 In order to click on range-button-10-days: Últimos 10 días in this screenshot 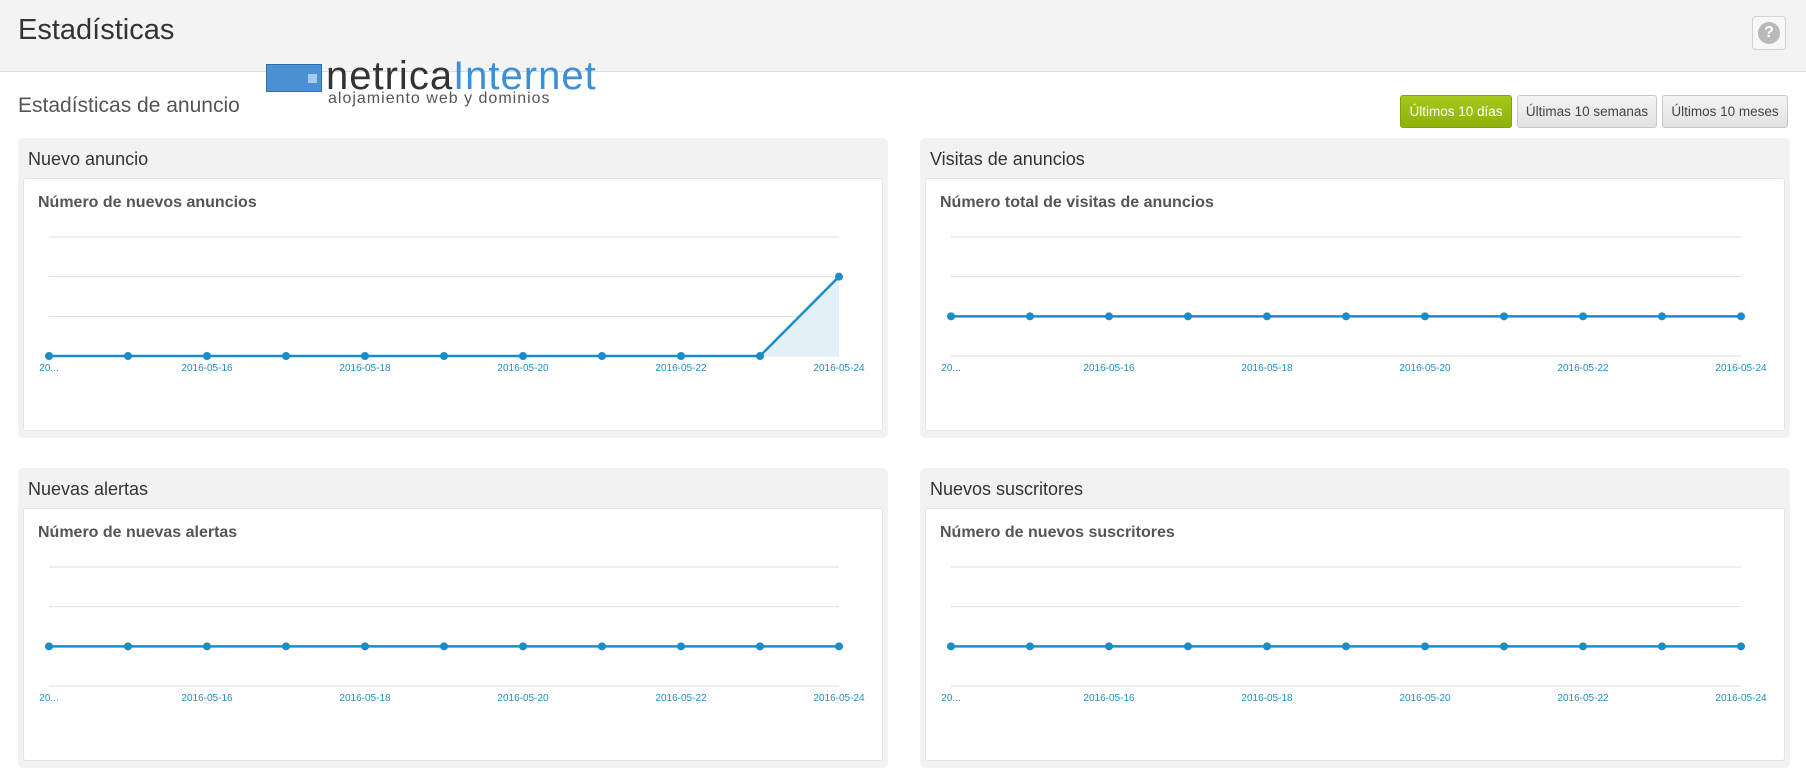, I will do `click(1456, 111)`.